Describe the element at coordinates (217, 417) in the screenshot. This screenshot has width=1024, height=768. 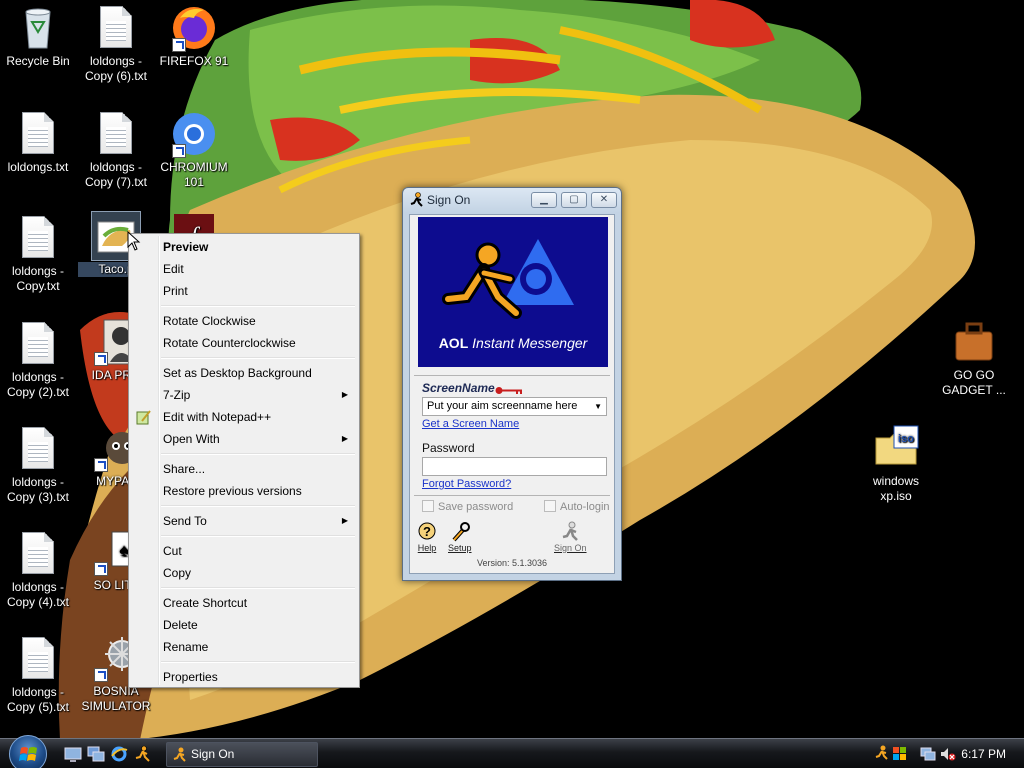
I see `menu-item-label: Edit with Notepad++` at that location.